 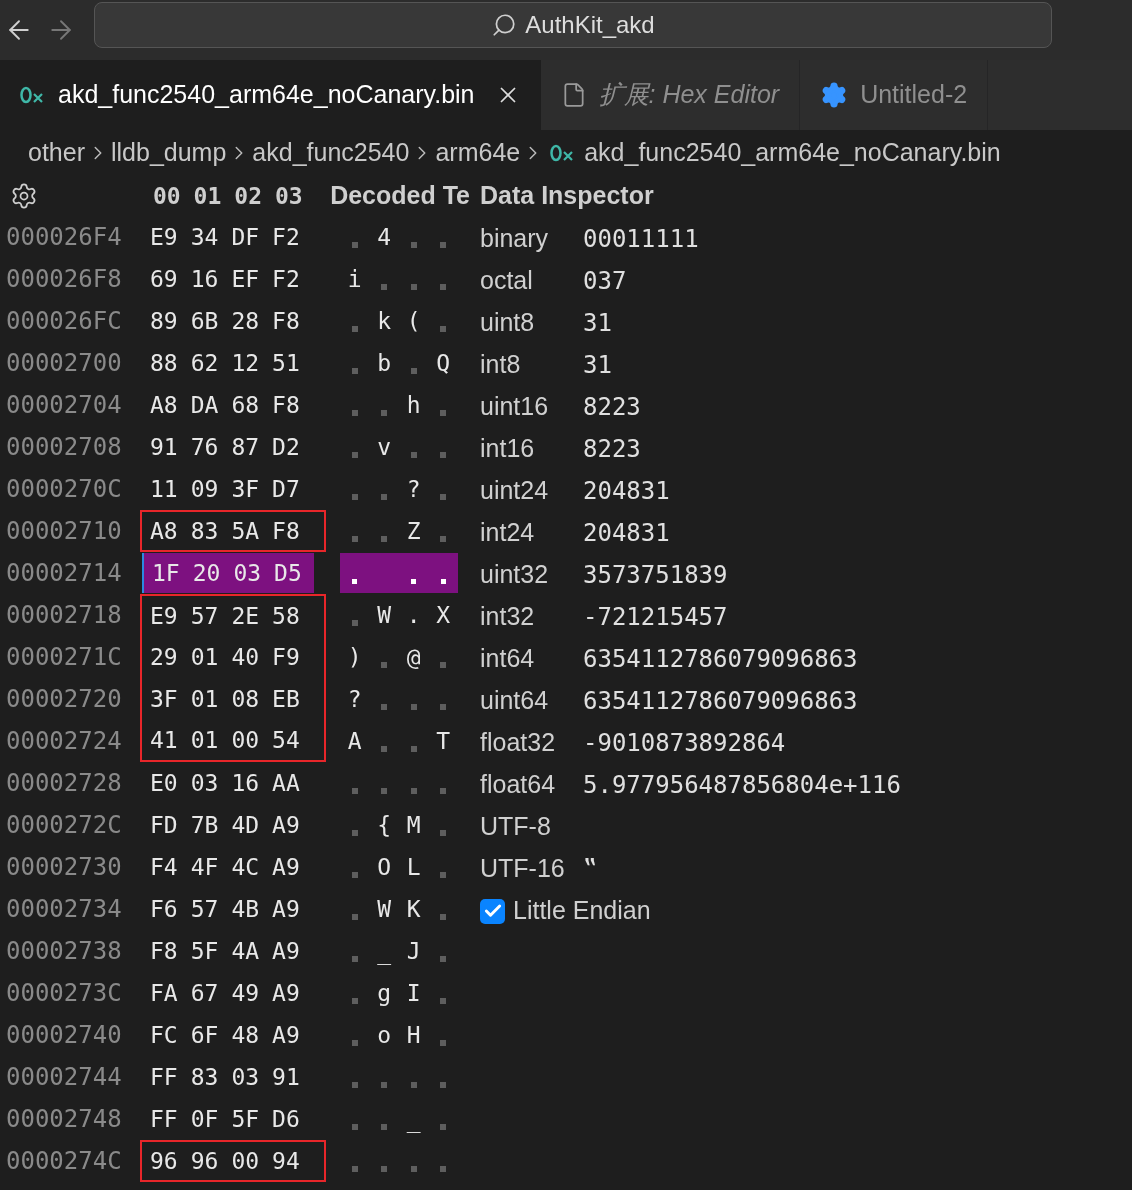 What do you see at coordinates (245, 867) in the screenshot?
I see `hex-byte: 4C` at bounding box center [245, 867].